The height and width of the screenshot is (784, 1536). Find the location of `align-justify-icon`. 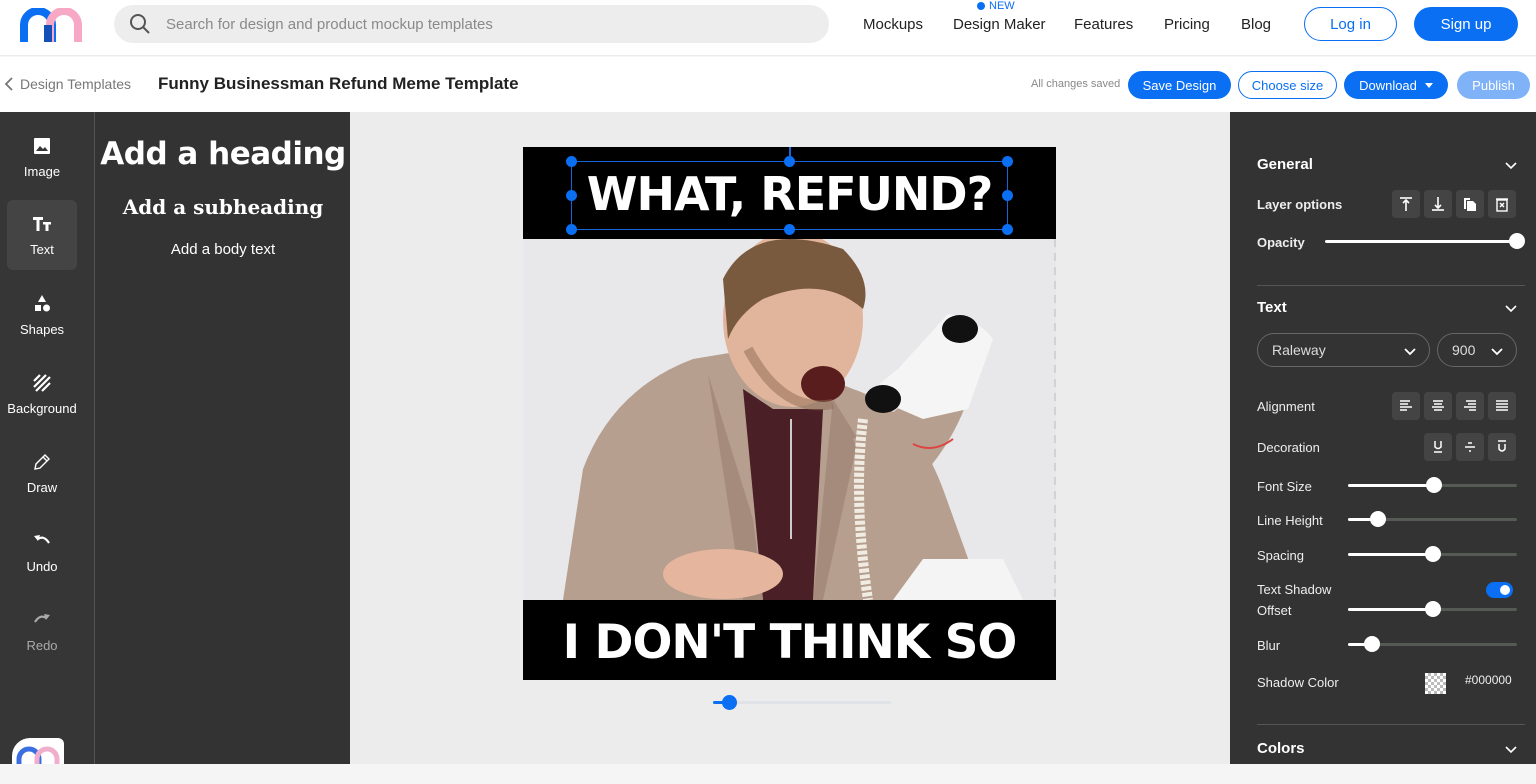

align-justify-icon is located at coordinates (1502, 405).